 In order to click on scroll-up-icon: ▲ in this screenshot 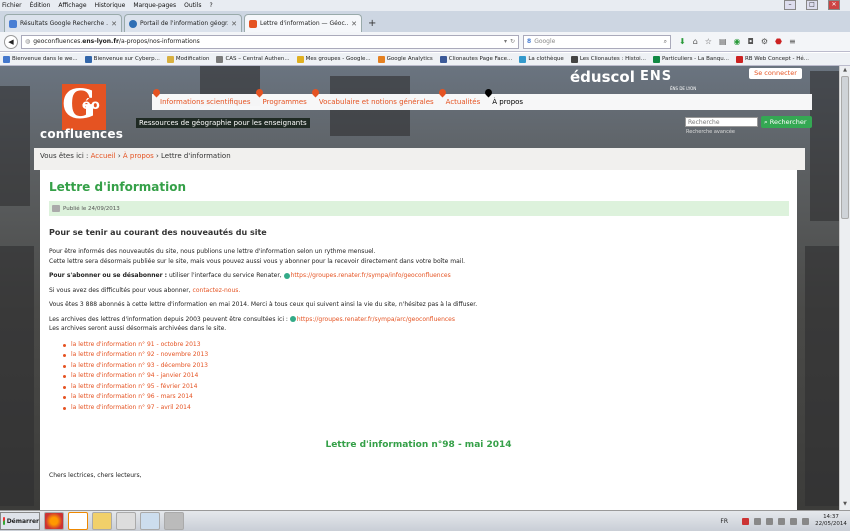, I will do `click(845, 71)`.